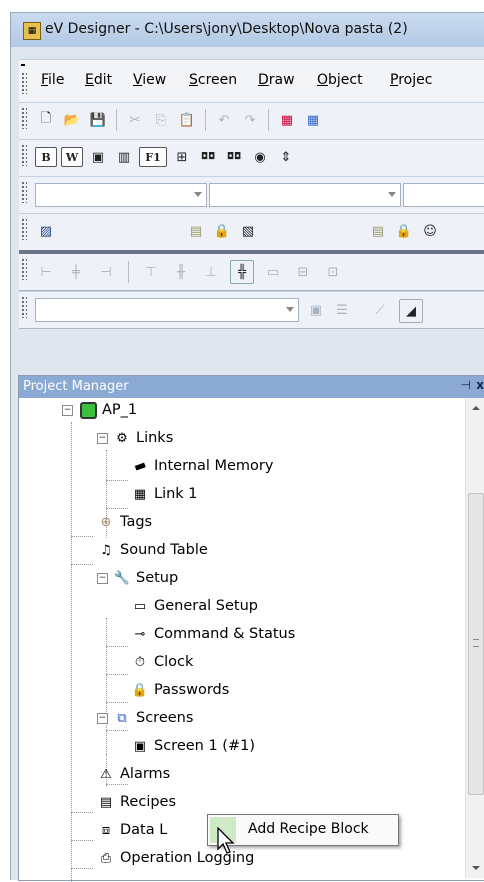 Image resolution: width=484 pixels, height=882 pixels. What do you see at coordinates (46, 157) in the screenshot?
I see `bit-button: B` at bounding box center [46, 157].